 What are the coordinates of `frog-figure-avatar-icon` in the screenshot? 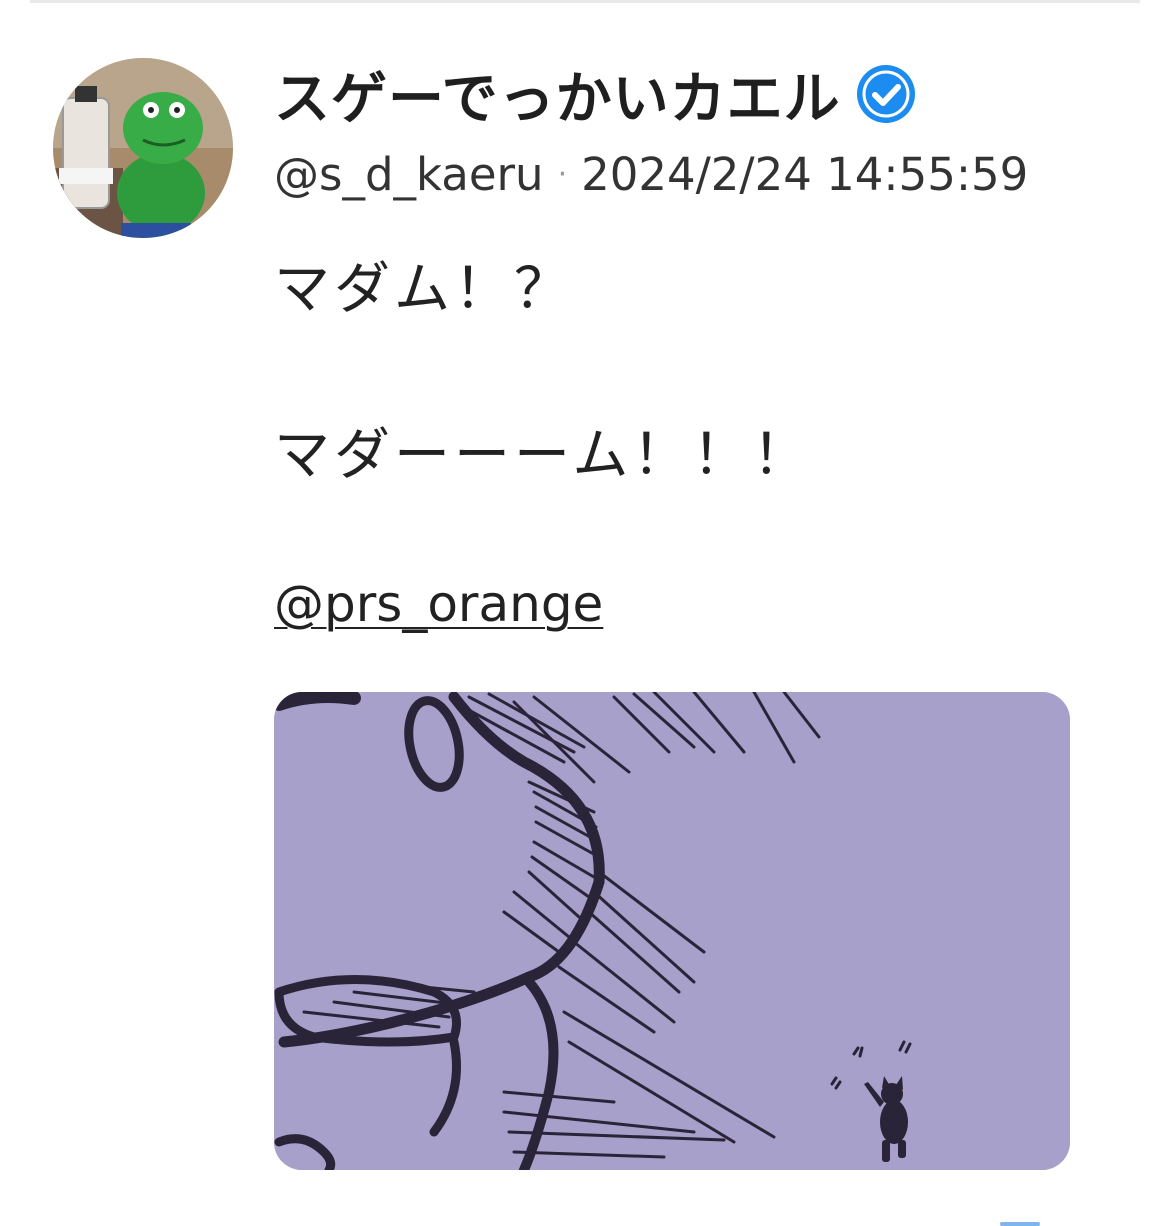 It's located at (143, 148).